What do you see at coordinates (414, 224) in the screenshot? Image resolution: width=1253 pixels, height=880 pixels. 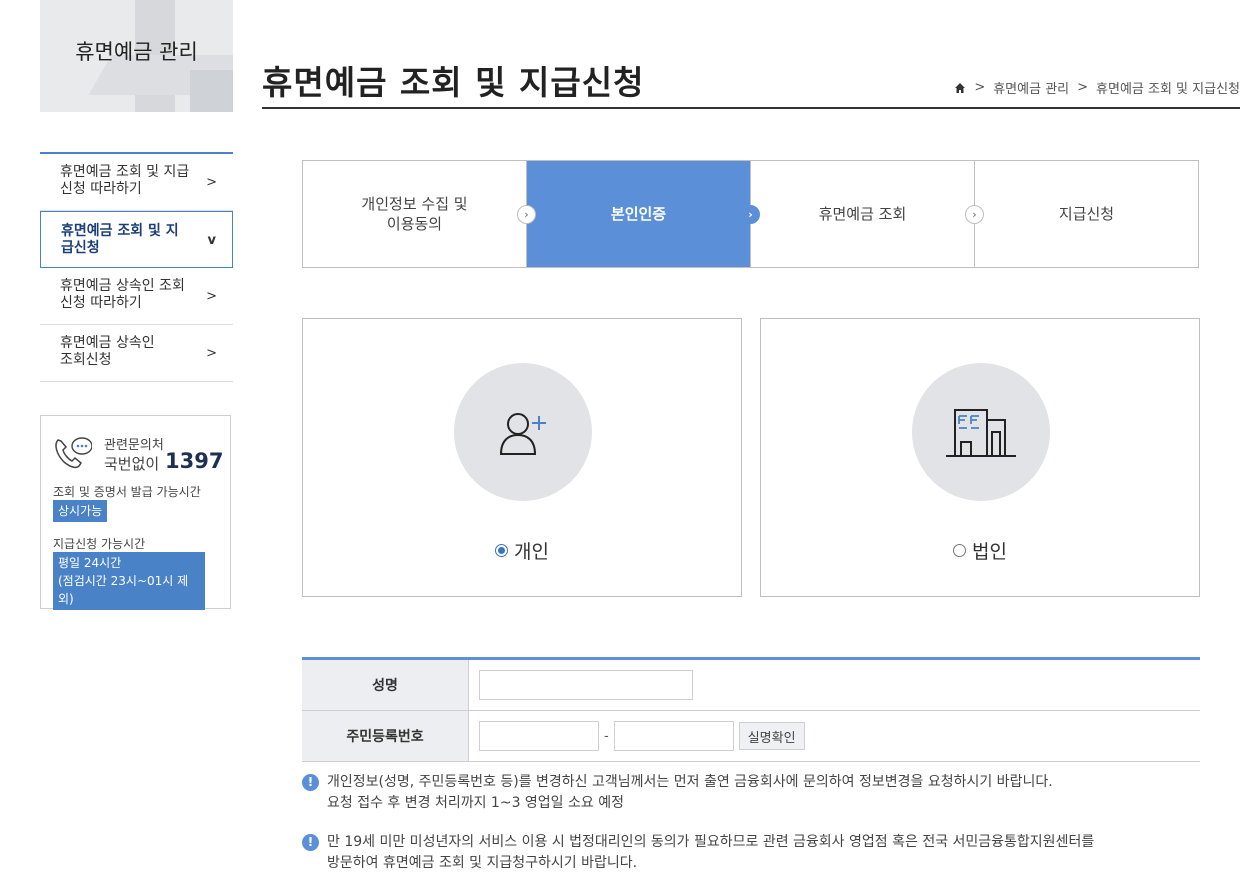 I see `step-label: 이용동의` at bounding box center [414, 224].